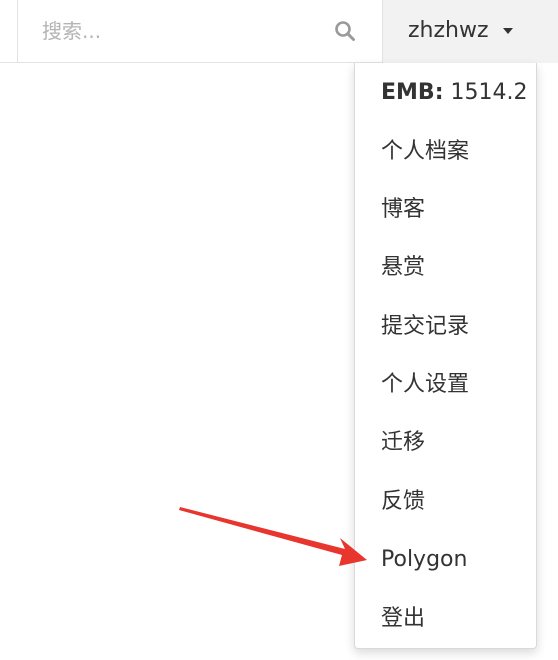 This screenshot has height=660, width=558. I want to click on search-icon, so click(345, 31).